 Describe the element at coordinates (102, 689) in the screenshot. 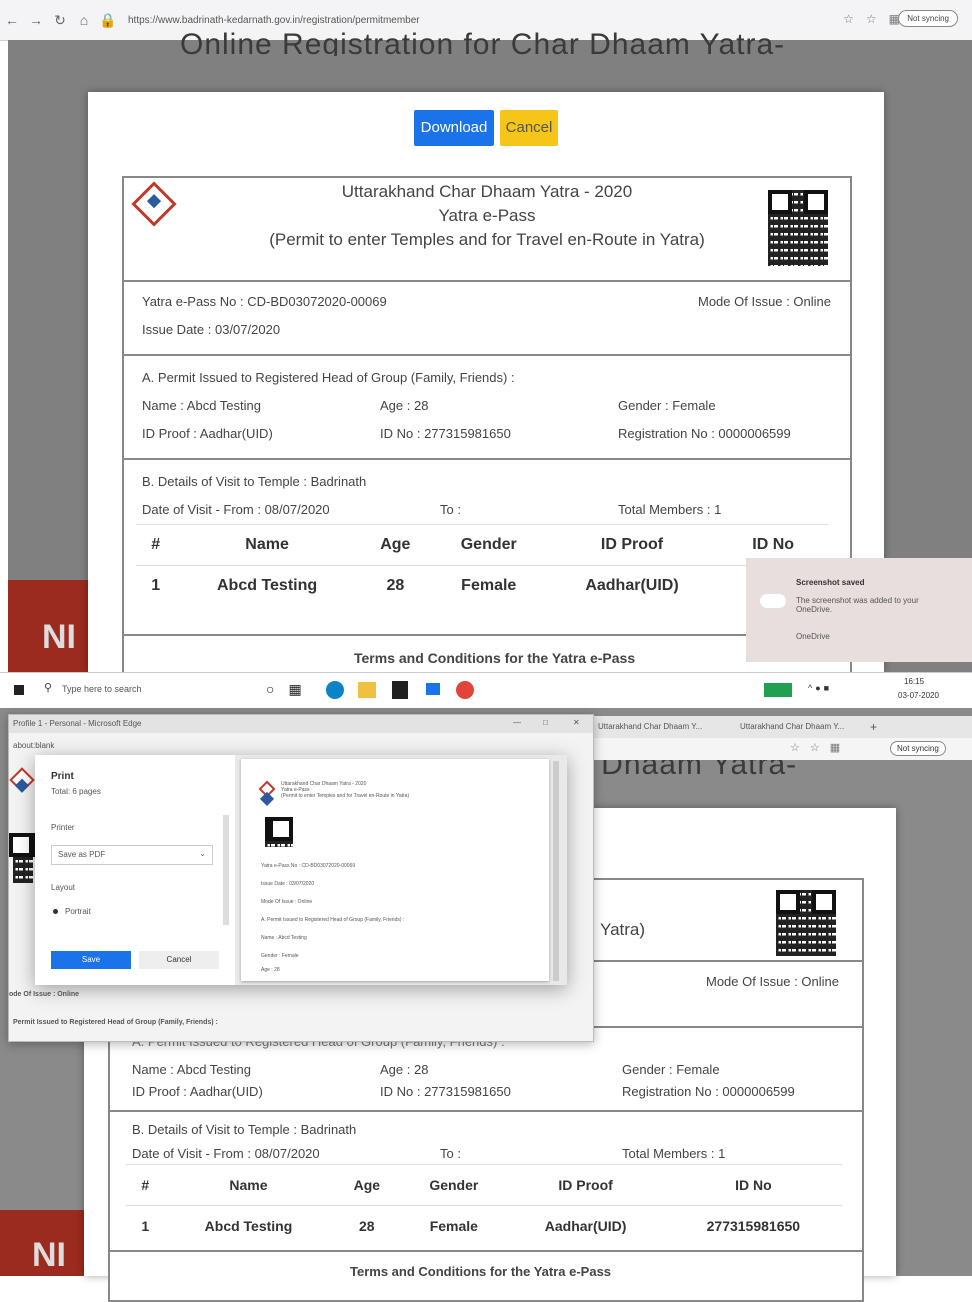

I see `taskbar-search-input: Type here to search` at that location.